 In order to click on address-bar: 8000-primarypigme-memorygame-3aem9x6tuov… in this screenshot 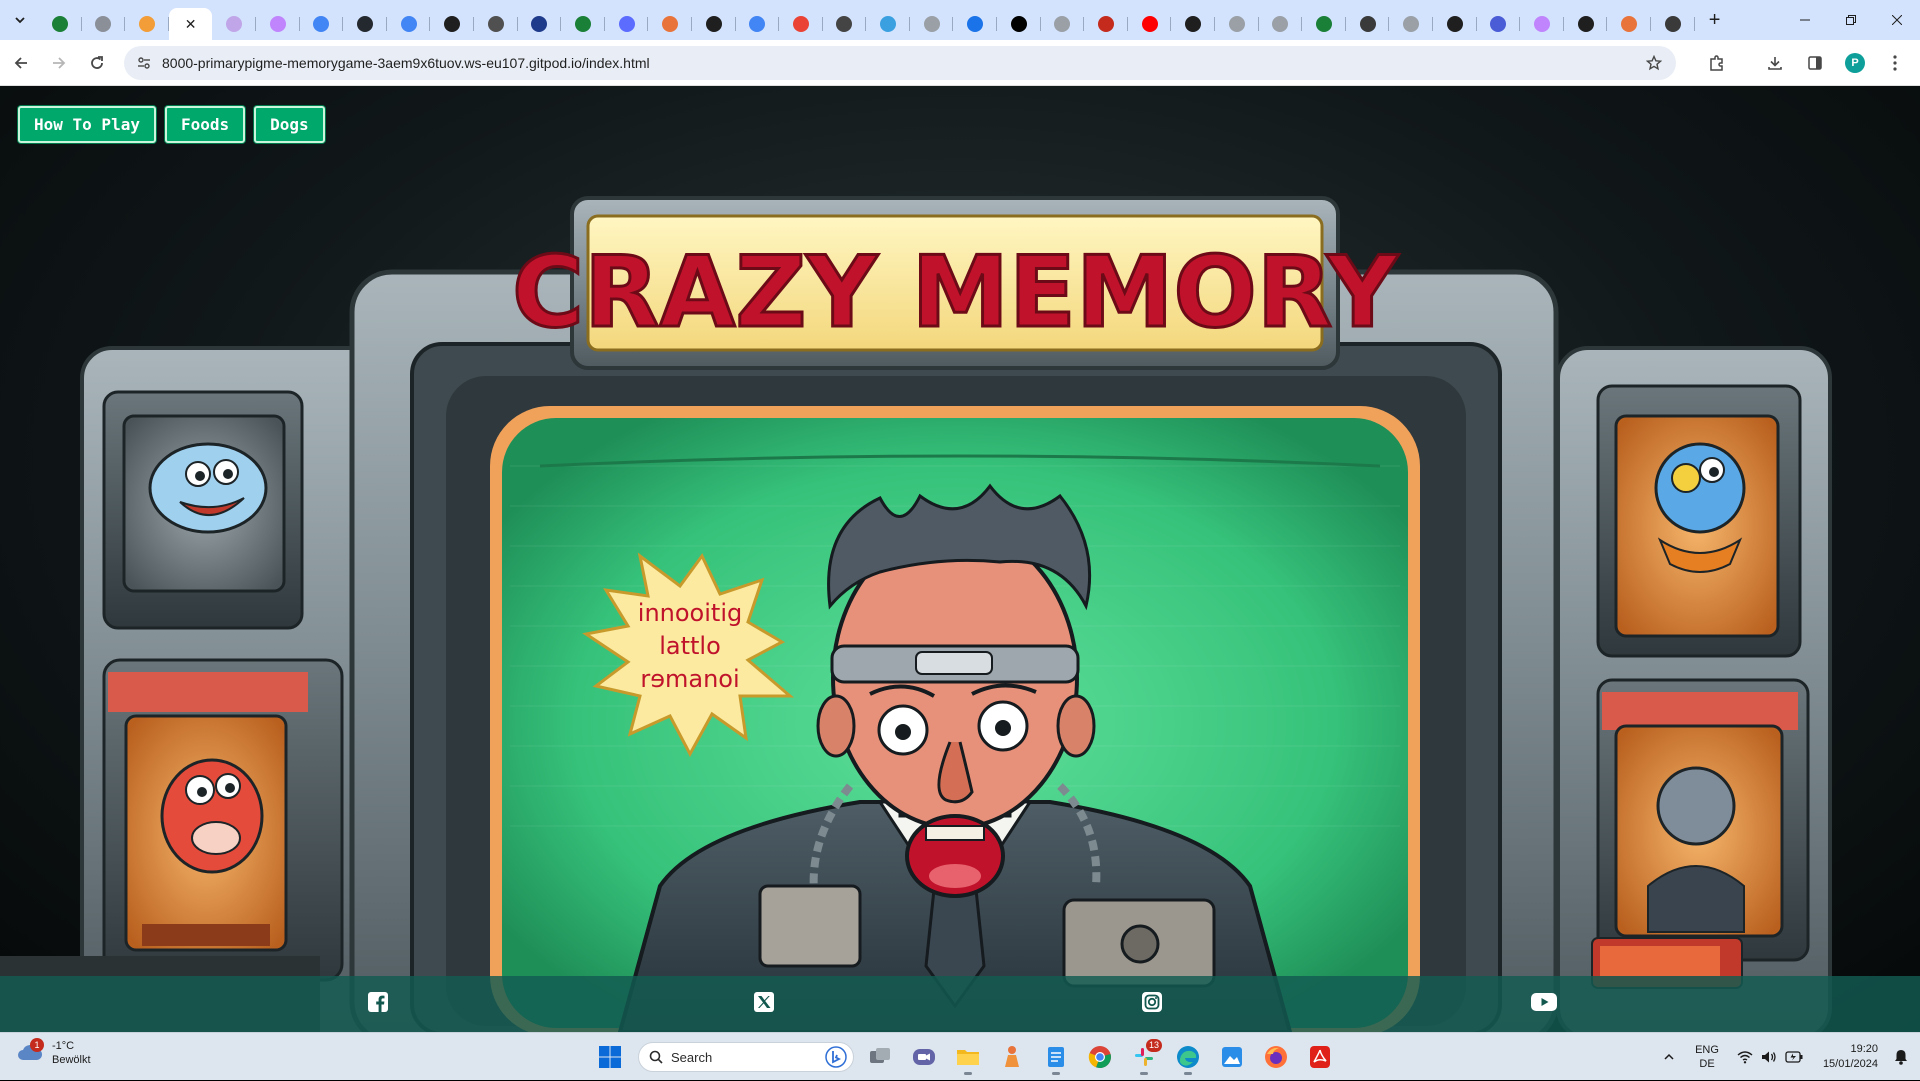, I will do `click(900, 63)`.